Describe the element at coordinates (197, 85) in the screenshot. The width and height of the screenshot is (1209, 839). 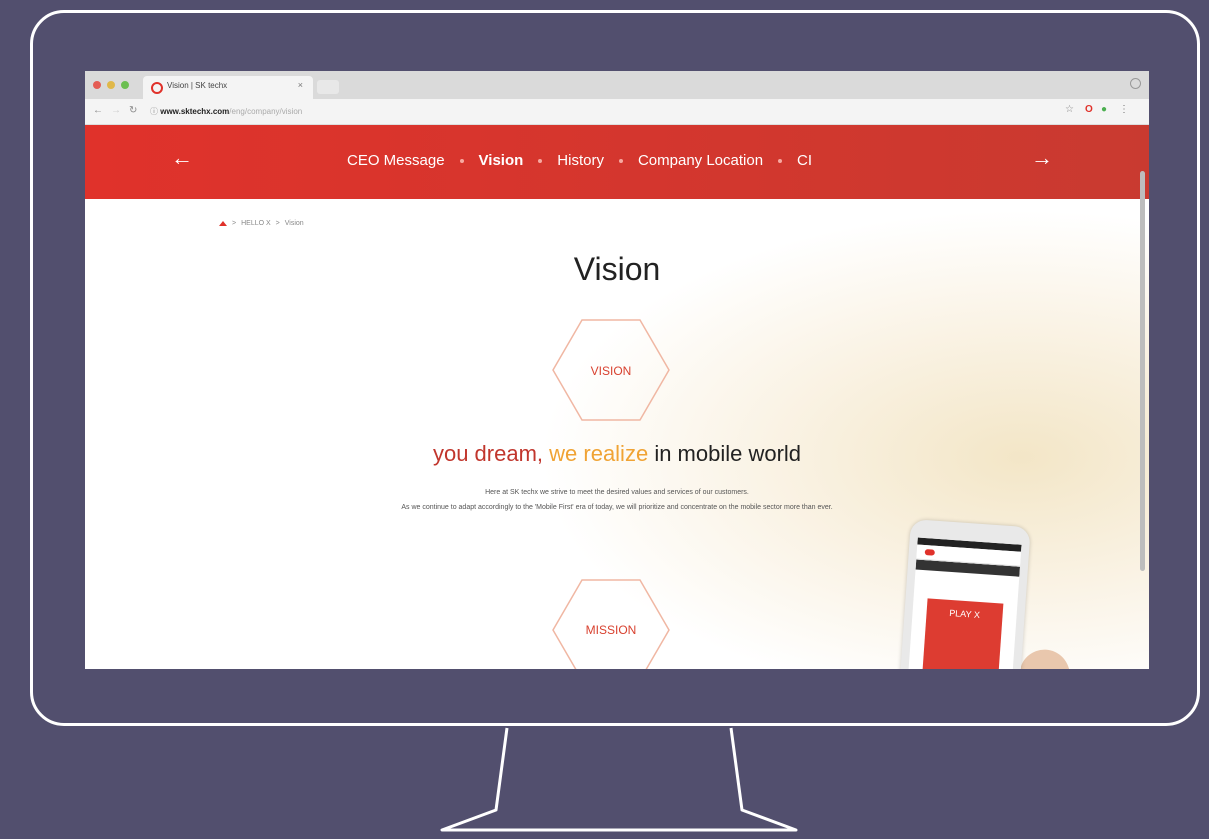
I see `tab-title: Vision | SK techx` at that location.